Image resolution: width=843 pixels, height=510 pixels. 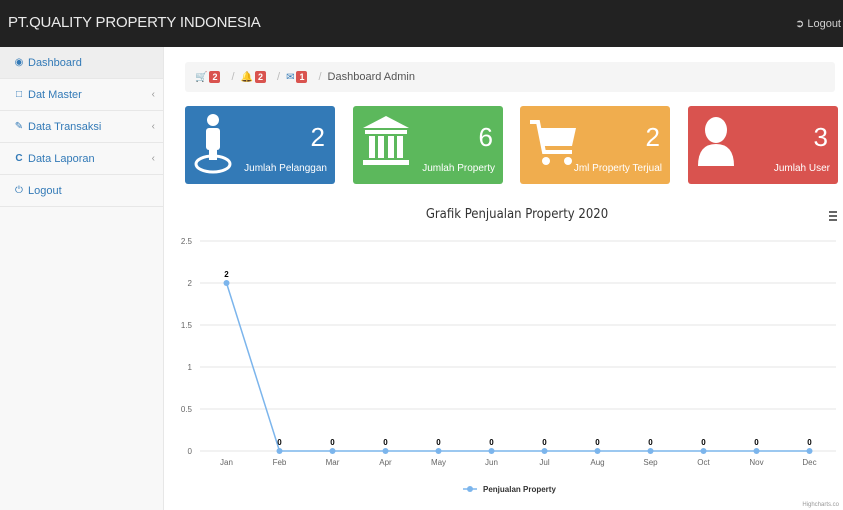 I want to click on top-navbar: PT.QUALITY PROPERTY INDONESIA ➲ Logout, so click(x=421, y=23).